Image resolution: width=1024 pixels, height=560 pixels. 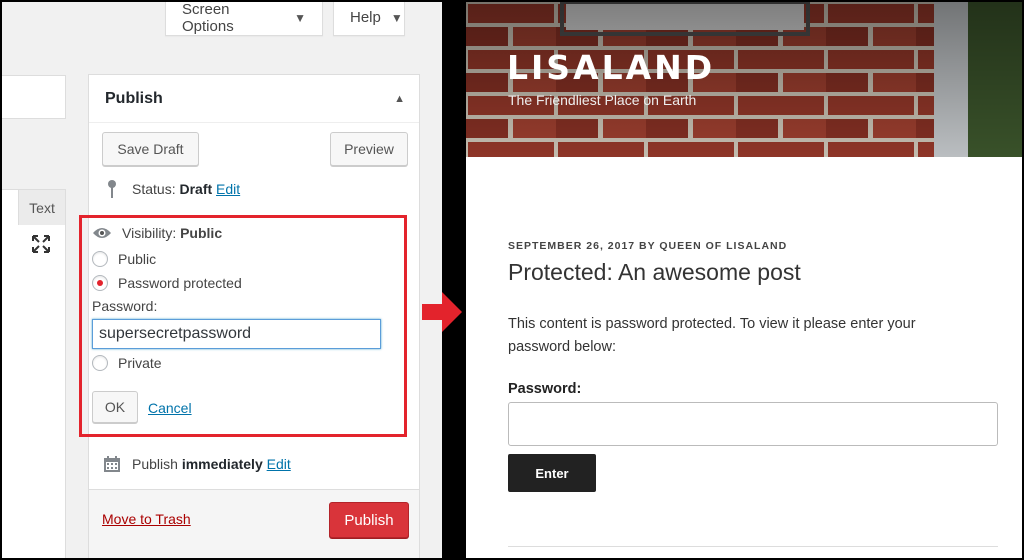 What do you see at coordinates (137, 259) in the screenshot?
I see `radio-public-label: Public` at bounding box center [137, 259].